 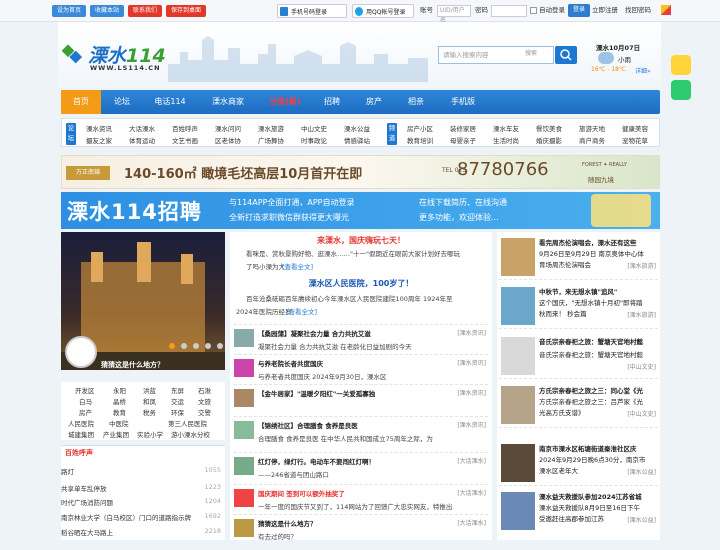 What do you see at coordinates (204, 412) in the screenshot?
I see `quick-link: 交警` at bounding box center [204, 412].